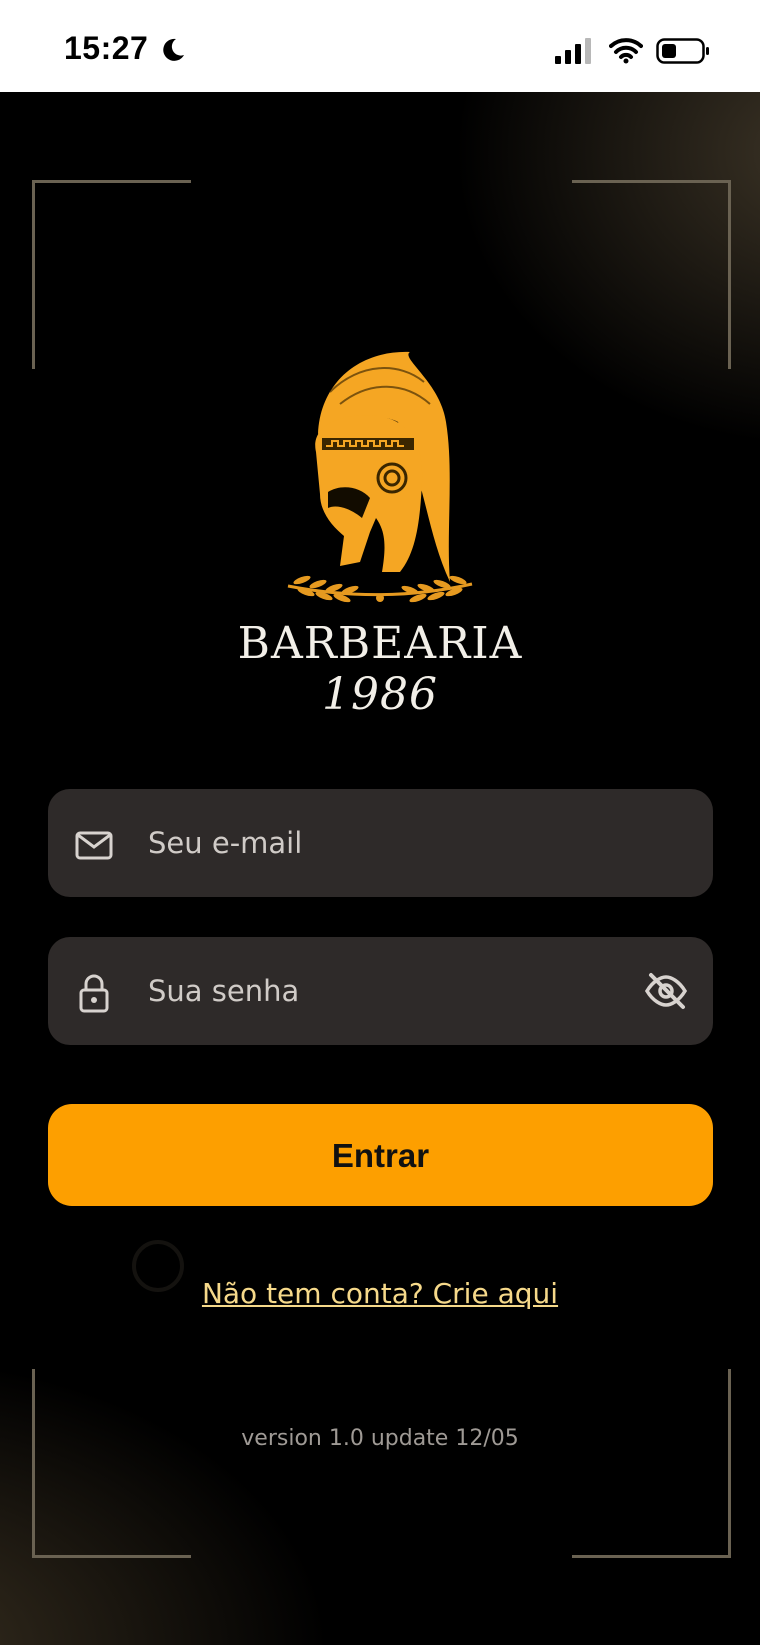 Image resolution: width=760 pixels, height=1645 pixels. Describe the element at coordinates (380, 1438) in the screenshot. I see `version-text: version 1.0 update 12/05` at that location.